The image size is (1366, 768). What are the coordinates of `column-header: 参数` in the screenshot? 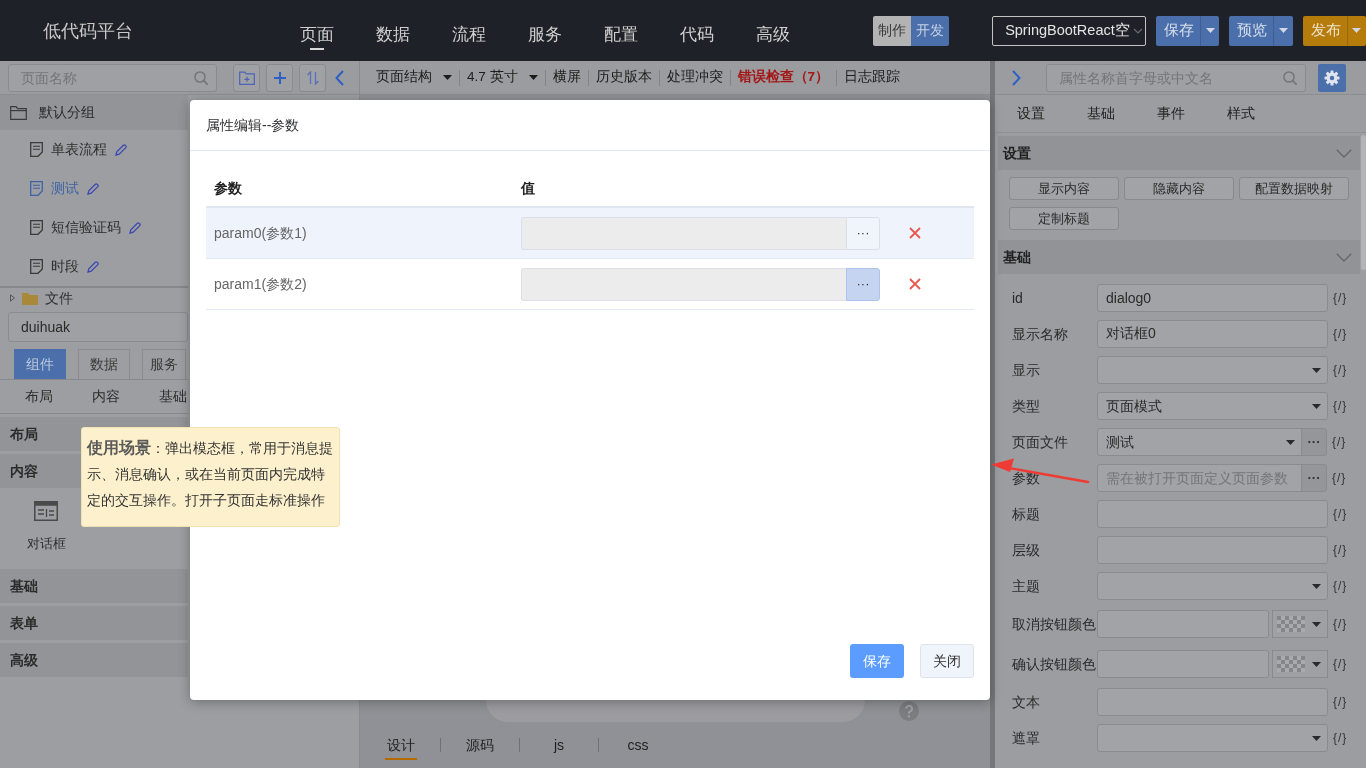 It's located at (228, 188).